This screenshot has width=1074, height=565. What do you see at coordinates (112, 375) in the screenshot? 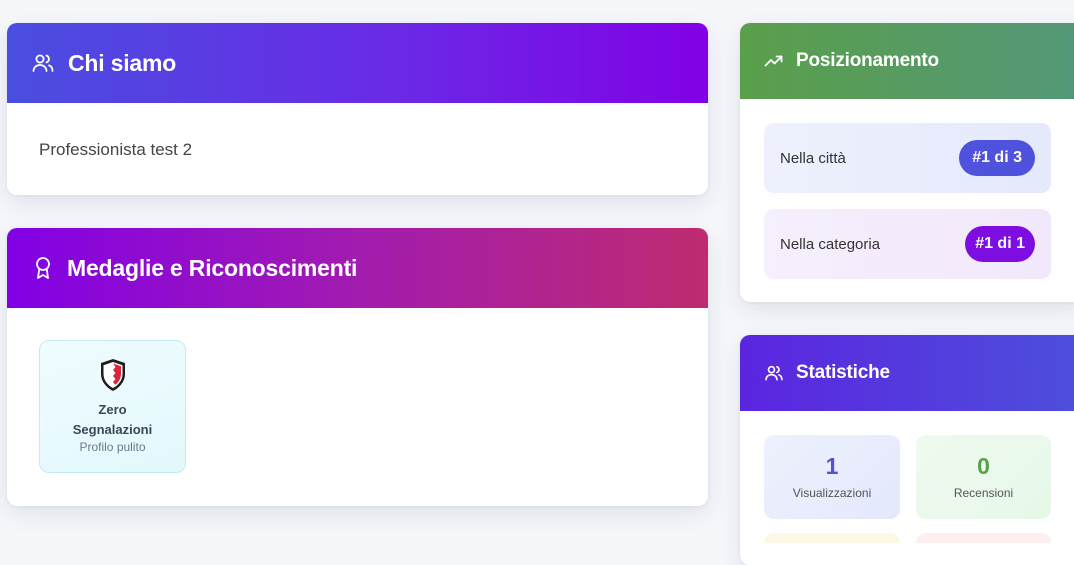
I see `shield-icon` at bounding box center [112, 375].